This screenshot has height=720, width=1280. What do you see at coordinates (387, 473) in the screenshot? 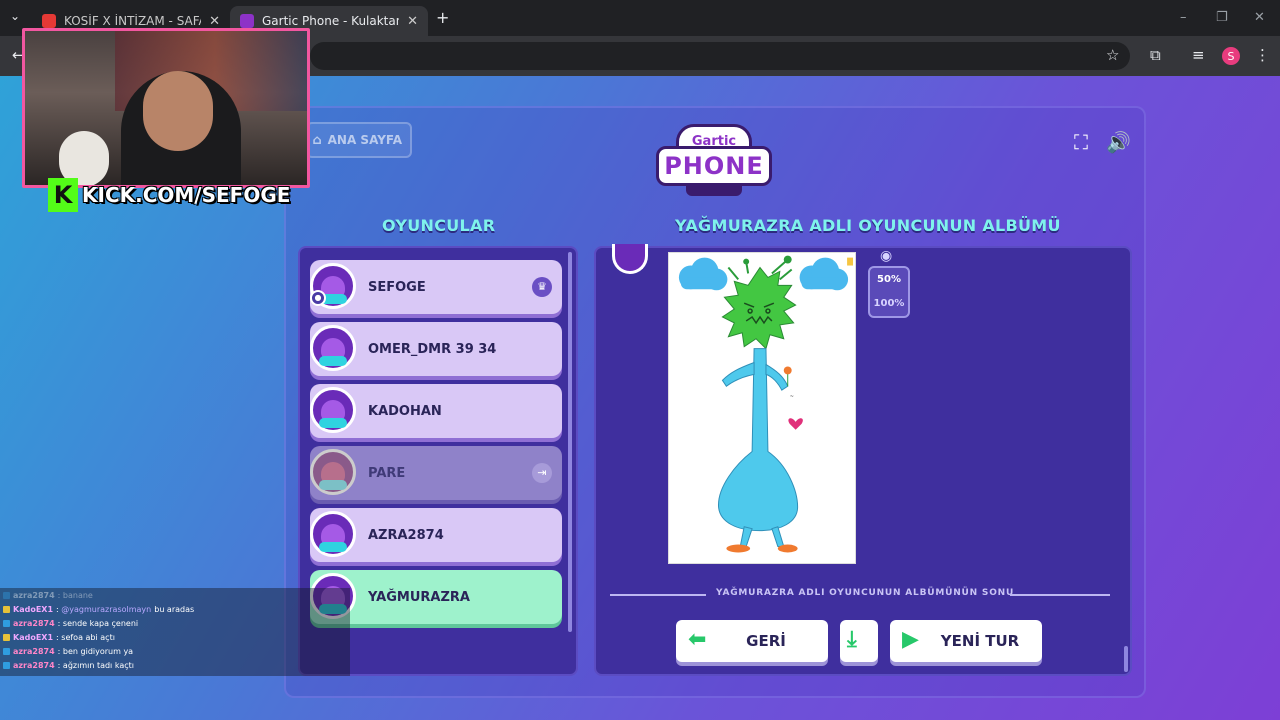
I see `player-name: PARE` at bounding box center [387, 473].